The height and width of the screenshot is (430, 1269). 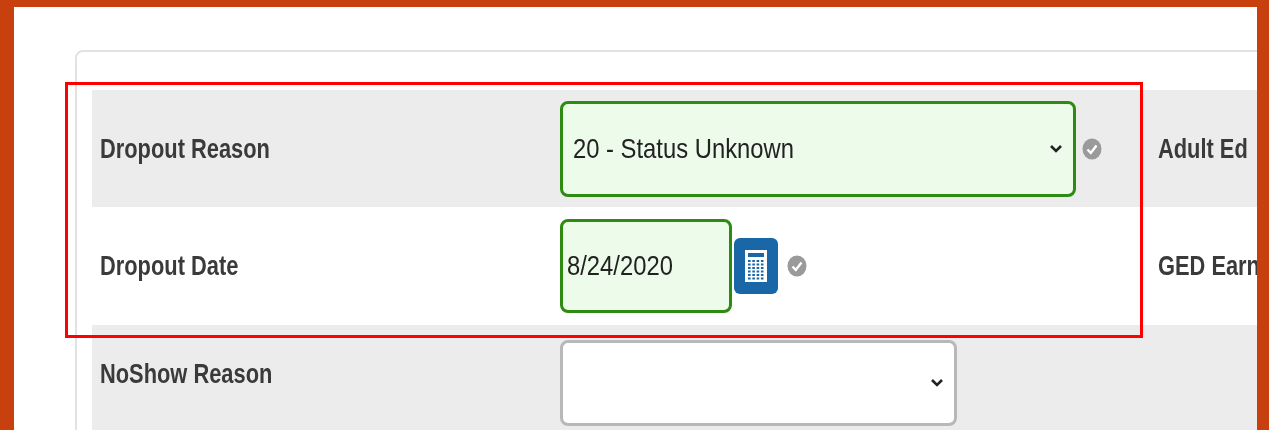 What do you see at coordinates (186, 374) in the screenshot?
I see `field-label: NoShow Reason` at bounding box center [186, 374].